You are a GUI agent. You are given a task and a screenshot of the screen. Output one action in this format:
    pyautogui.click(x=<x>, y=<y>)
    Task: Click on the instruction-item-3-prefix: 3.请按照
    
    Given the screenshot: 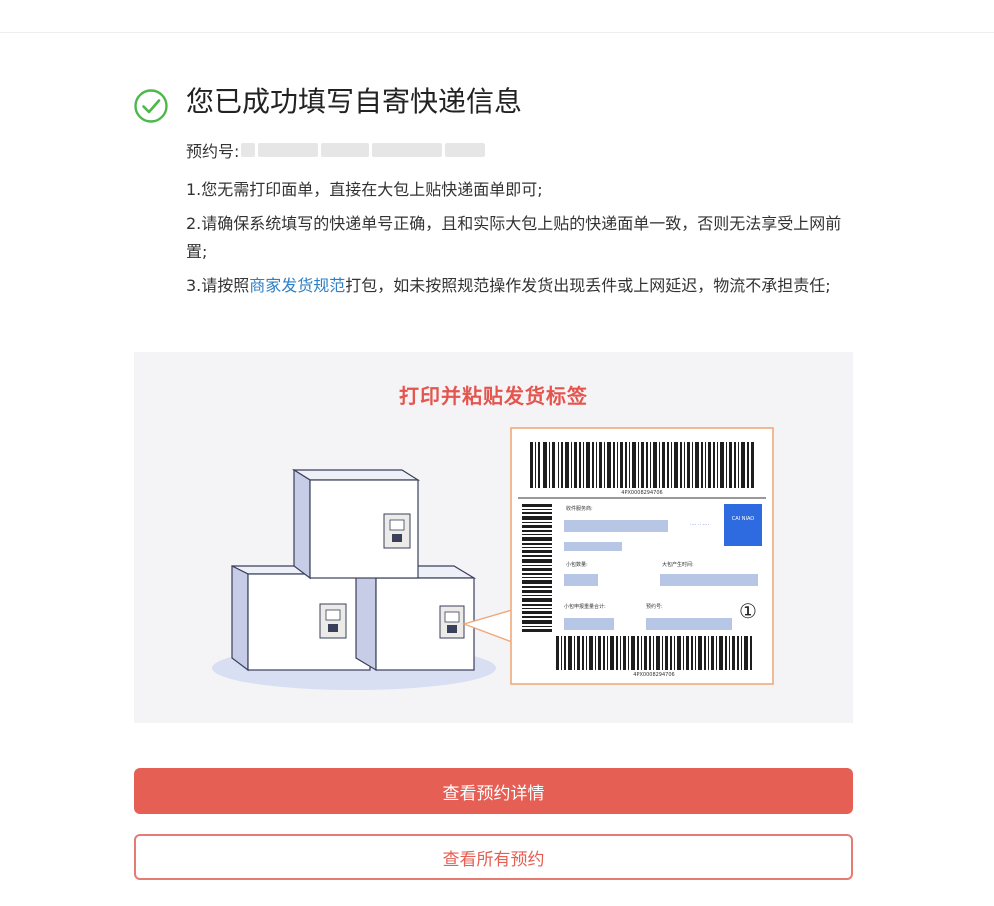 What is the action you would take?
    pyautogui.click(x=218, y=285)
    